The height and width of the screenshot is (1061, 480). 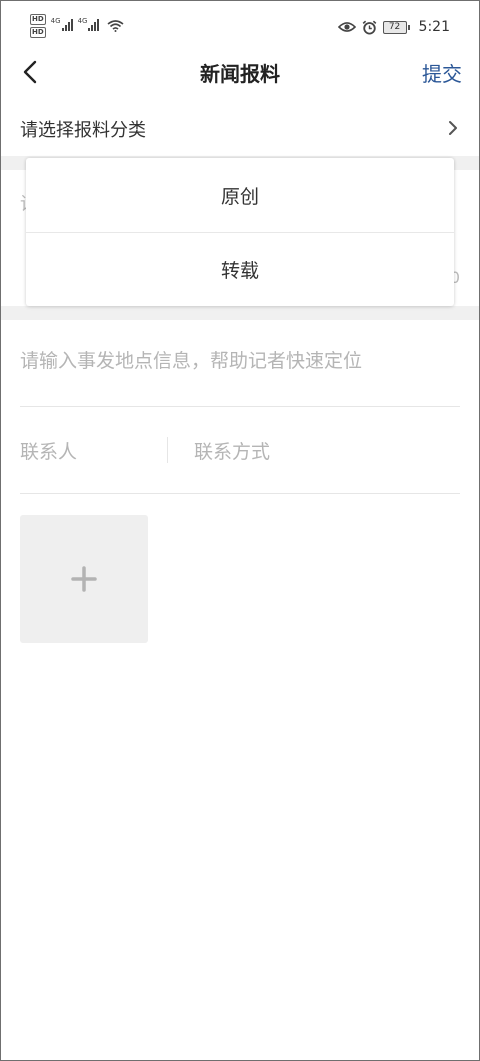 What do you see at coordinates (453, 128) in the screenshot?
I see `chevron-right-icon` at bounding box center [453, 128].